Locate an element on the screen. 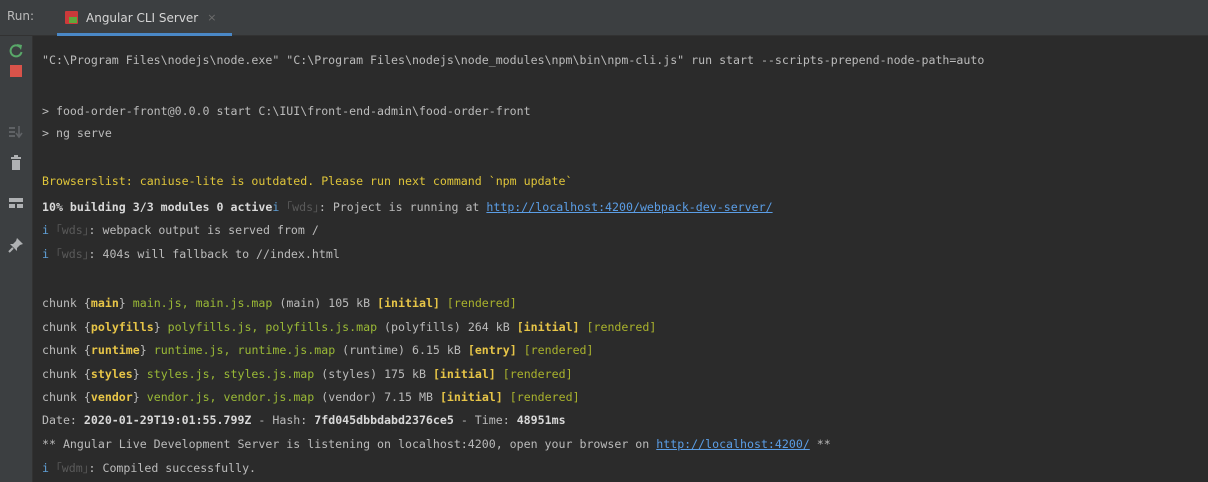 This screenshot has width=1208, height=482. close-icon: × is located at coordinates (211, 17).